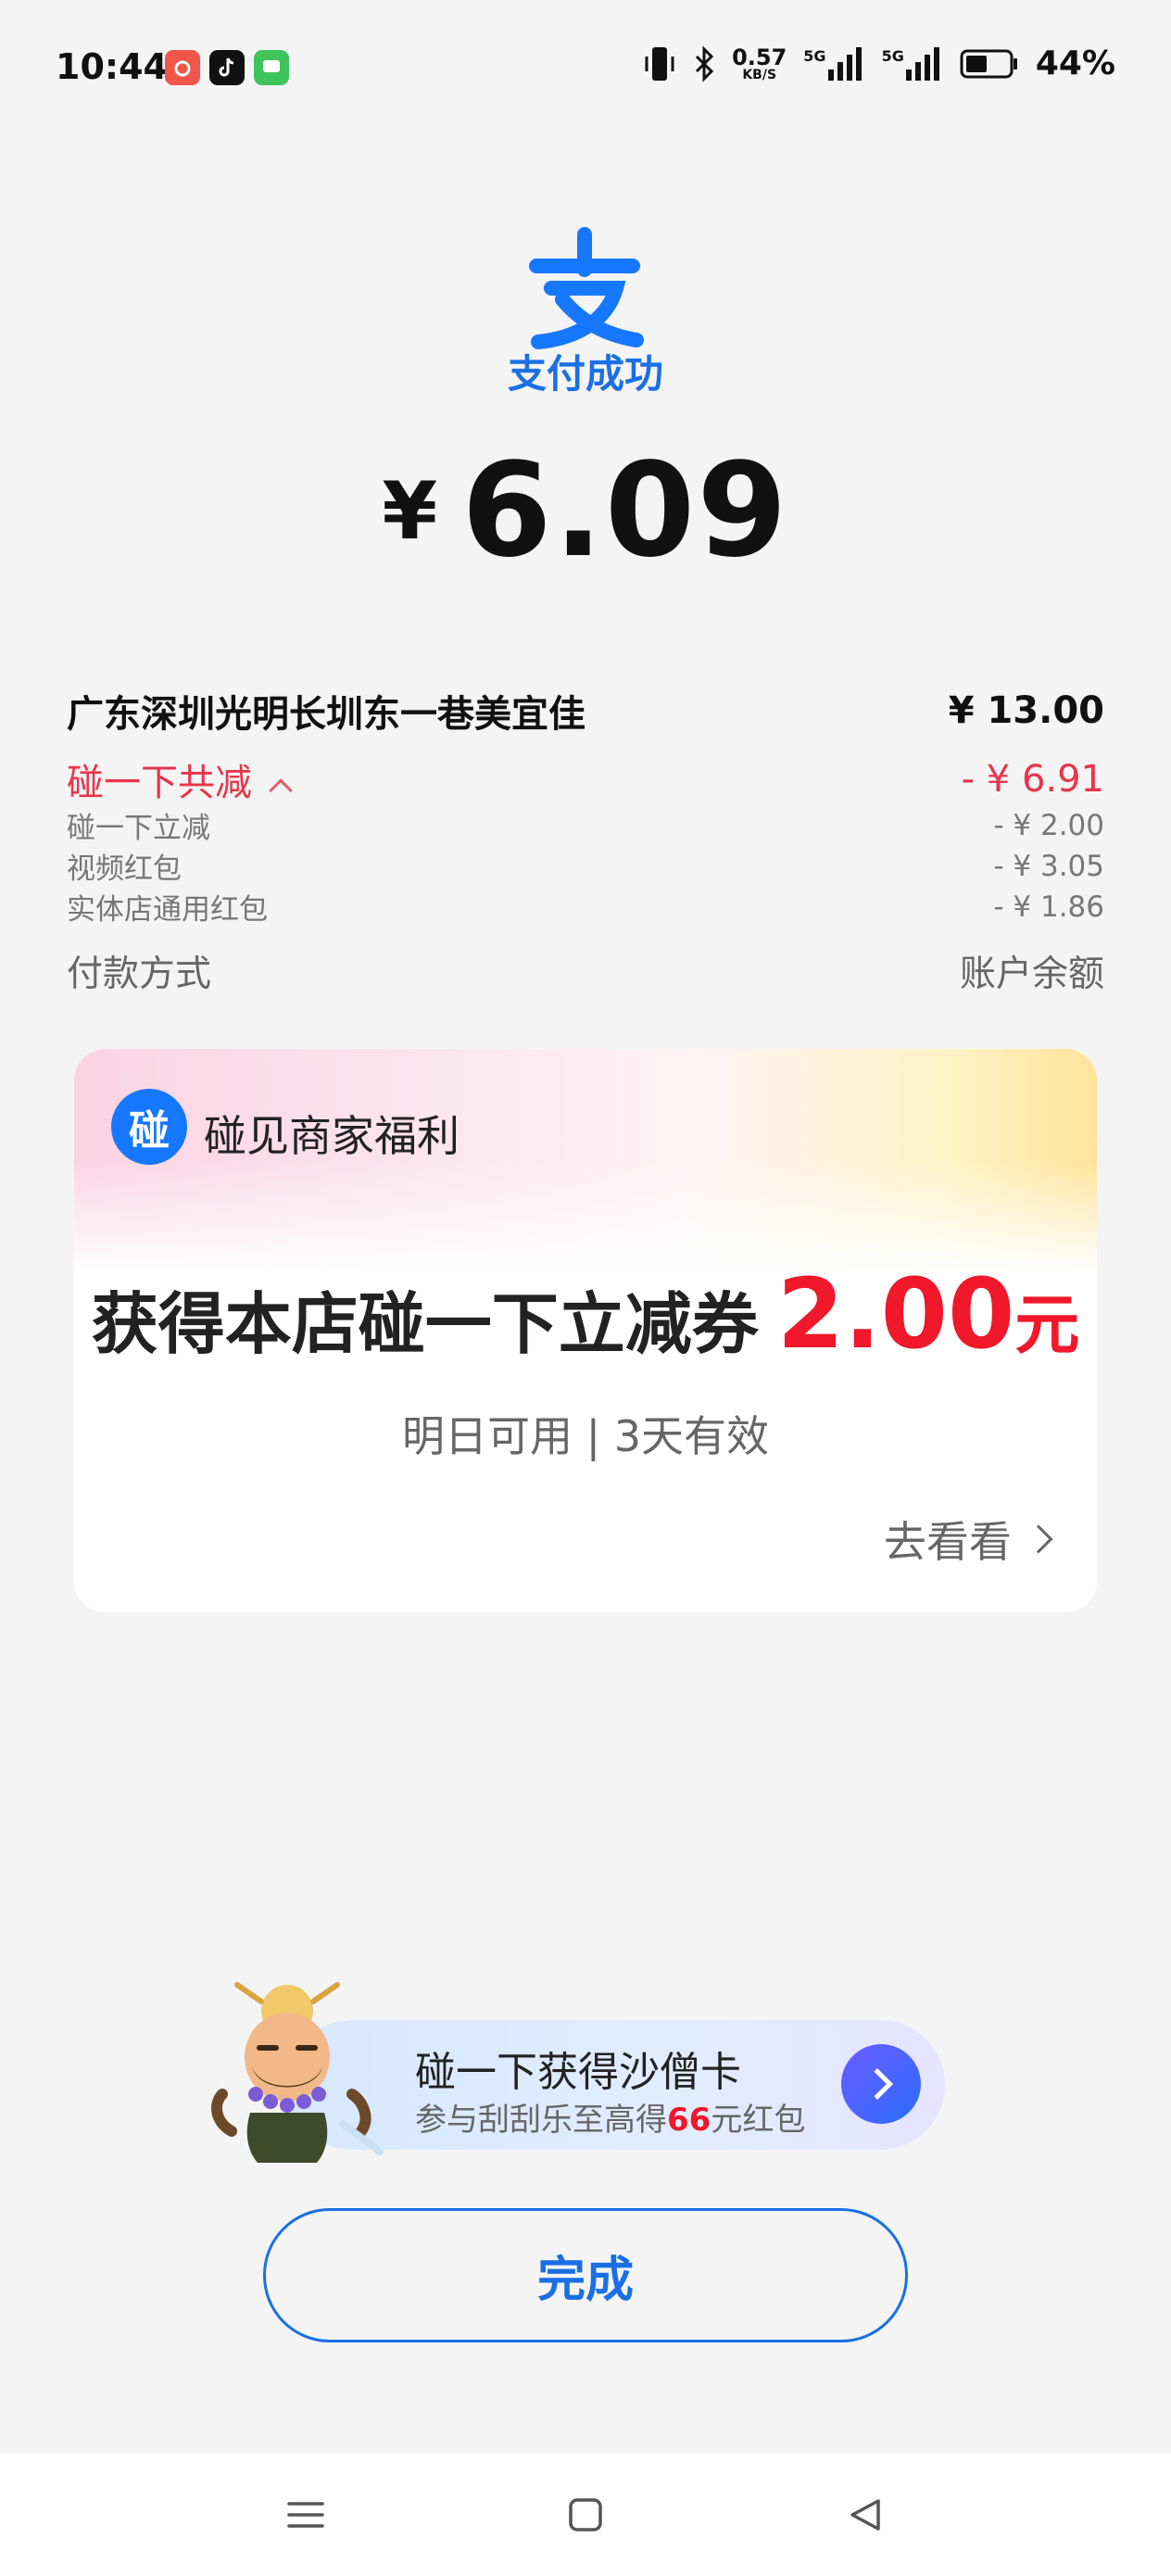  I want to click on merchant-row: 广东深圳光明长圳东一巷美宜佳 ¥ 13.00, so click(585, 711).